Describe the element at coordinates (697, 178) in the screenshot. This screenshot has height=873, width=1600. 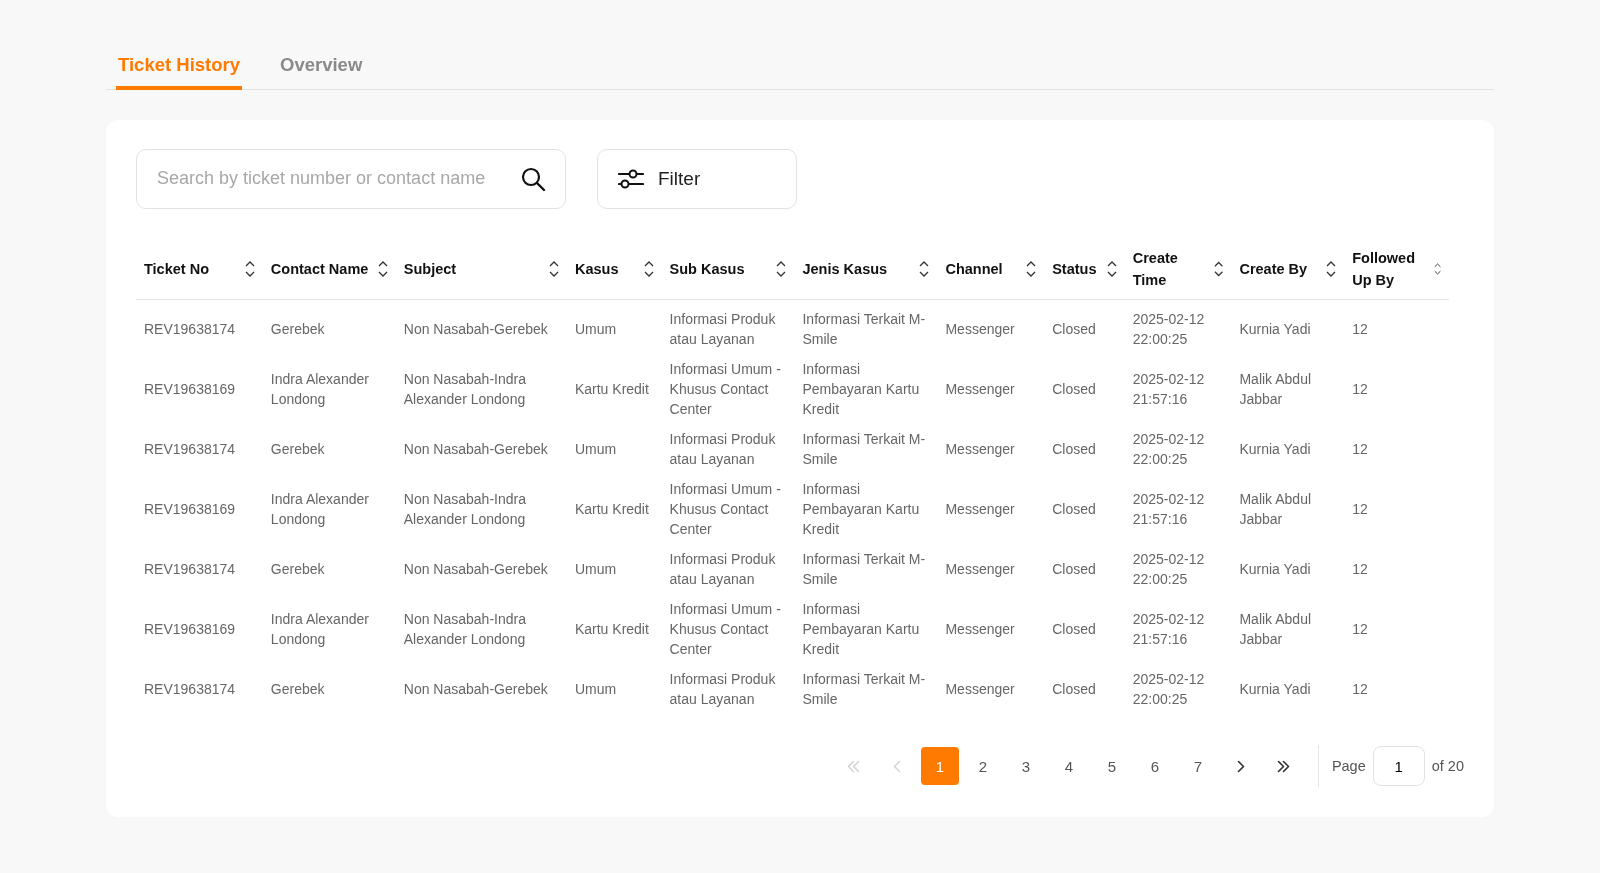
I see `filter-button: Filter` at that location.